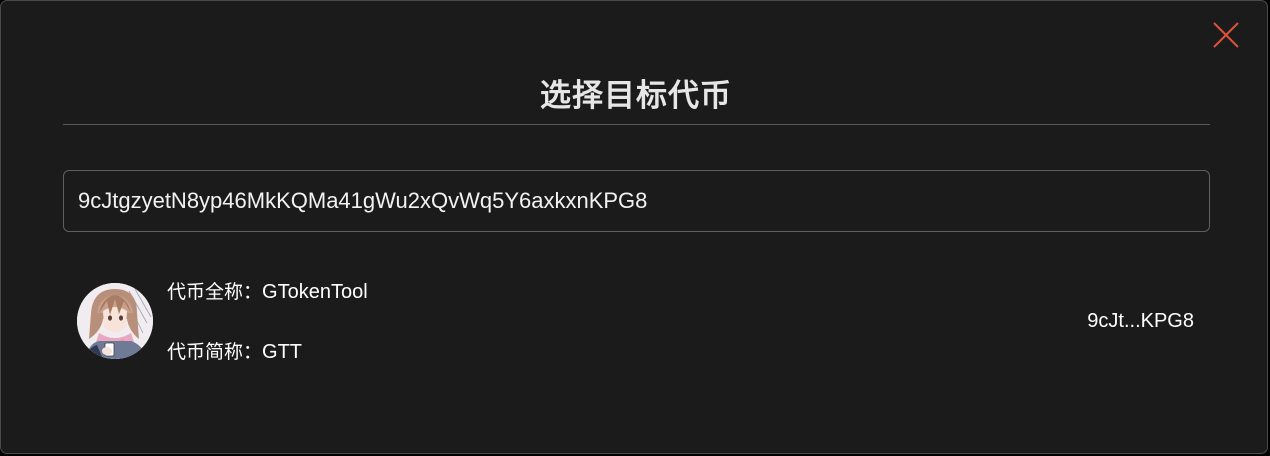 The width and height of the screenshot is (1270, 456). I want to click on title-divider, so click(636, 124).